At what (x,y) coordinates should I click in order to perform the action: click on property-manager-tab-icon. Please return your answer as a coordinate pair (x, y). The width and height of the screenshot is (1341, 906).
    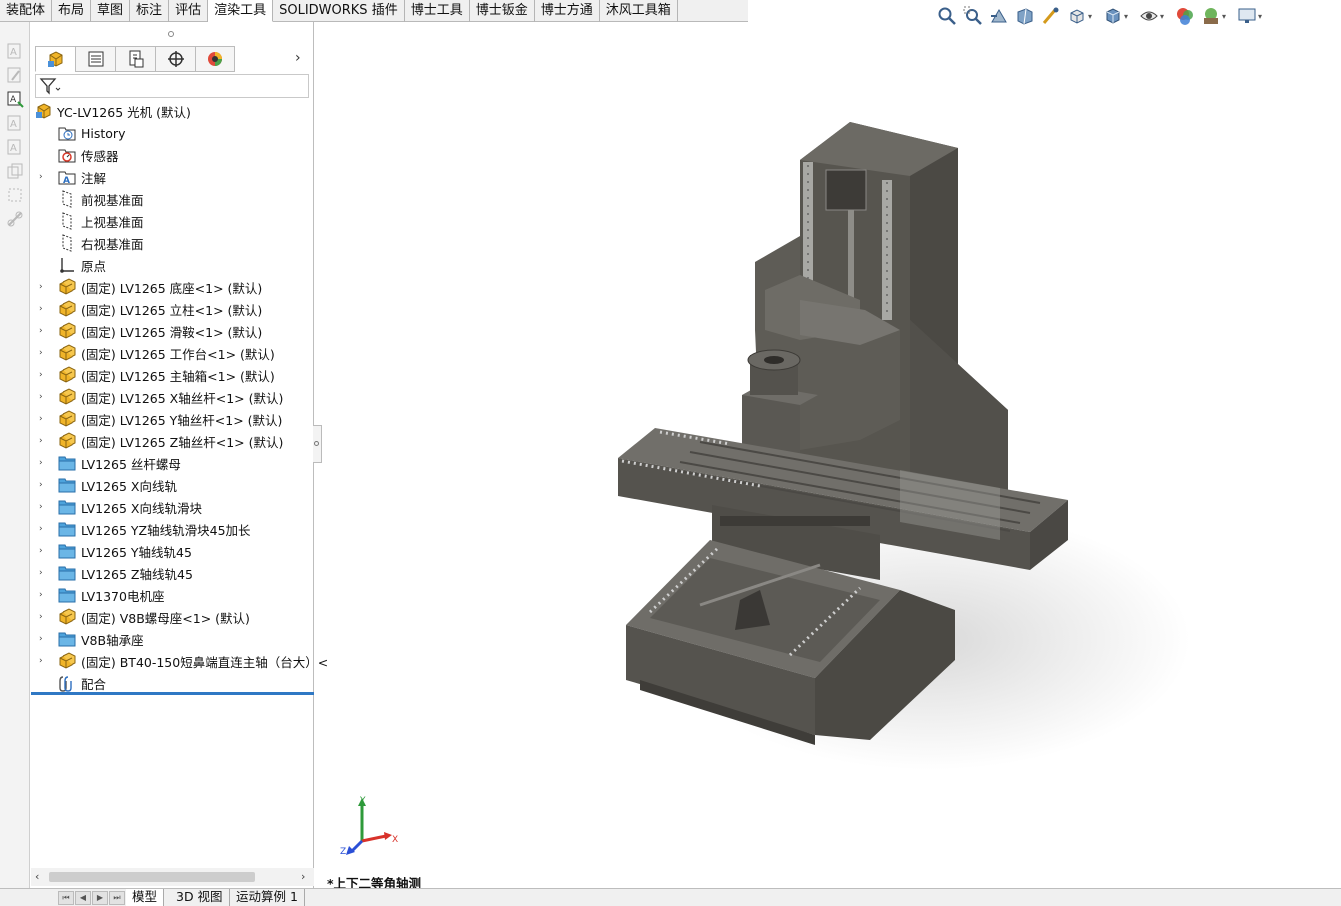
    Looking at the image, I should click on (95, 59).